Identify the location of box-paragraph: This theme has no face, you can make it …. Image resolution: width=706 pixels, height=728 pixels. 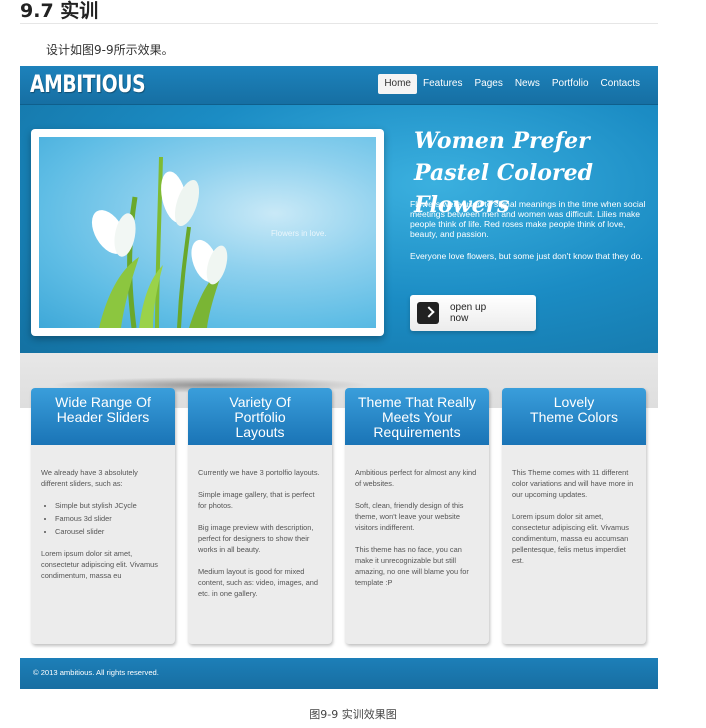
(412, 566).